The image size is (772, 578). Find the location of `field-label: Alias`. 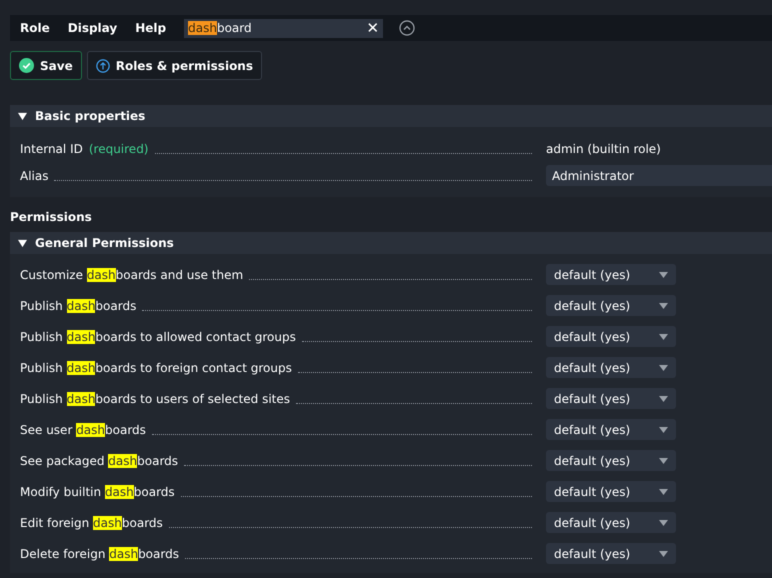

field-label: Alias is located at coordinates (34, 176).